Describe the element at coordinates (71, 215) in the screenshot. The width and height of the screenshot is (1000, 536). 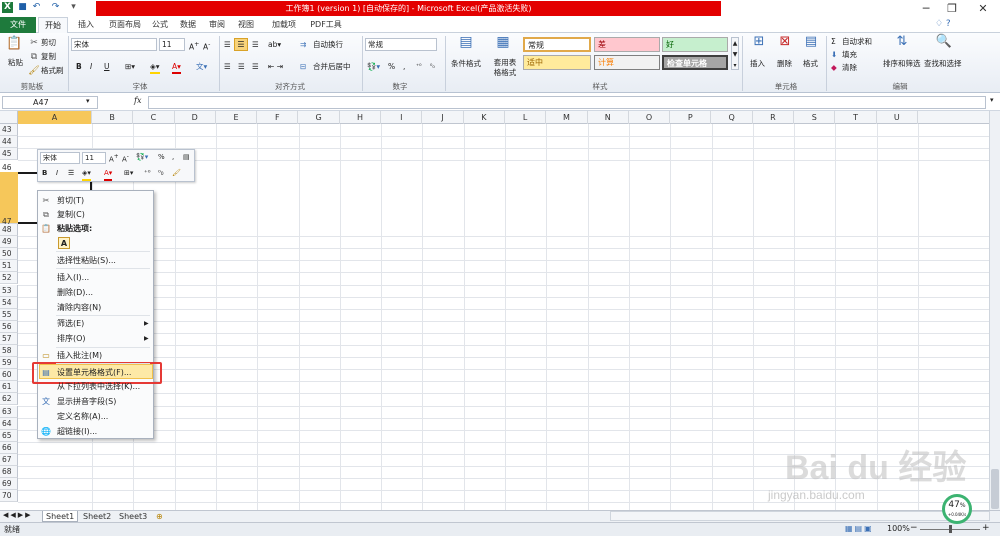
I see `menu-copy: 复制(C)` at that location.